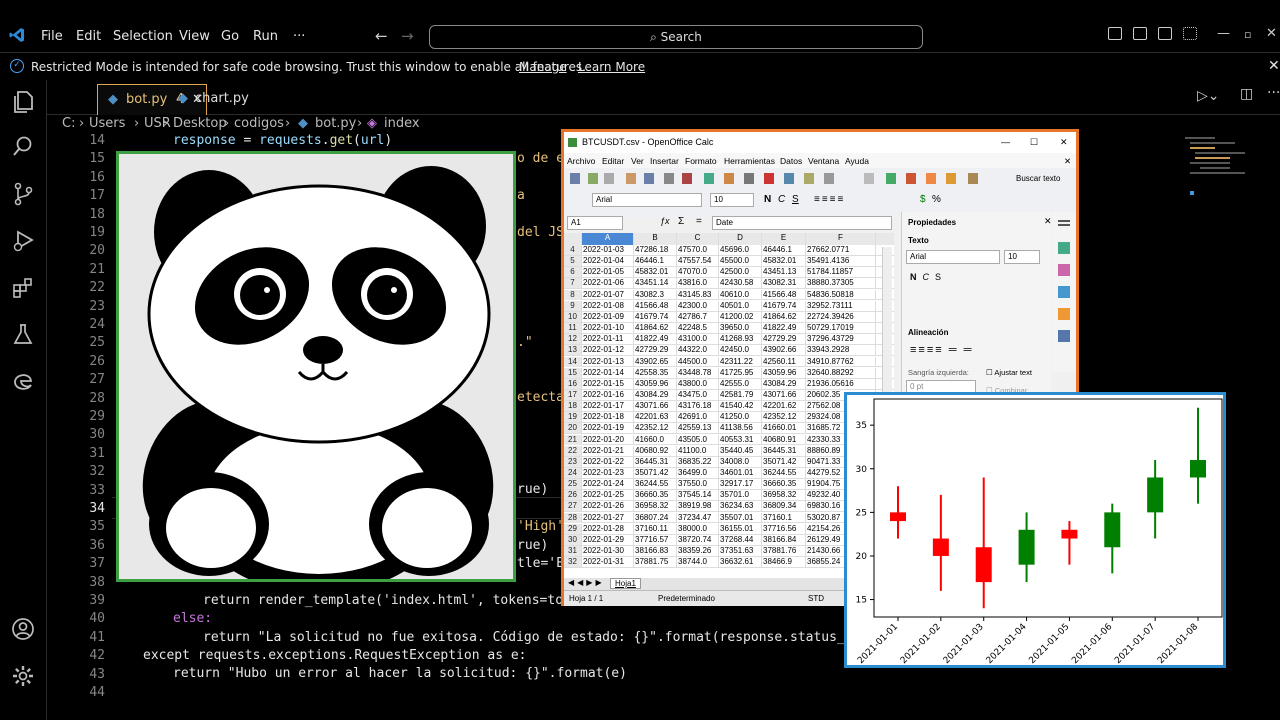 This screenshot has width=1280, height=720. What do you see at coordinates (784, 283) in the screenshot?
I see `table-cell: 43082.31` at bounding box center [784, 283].